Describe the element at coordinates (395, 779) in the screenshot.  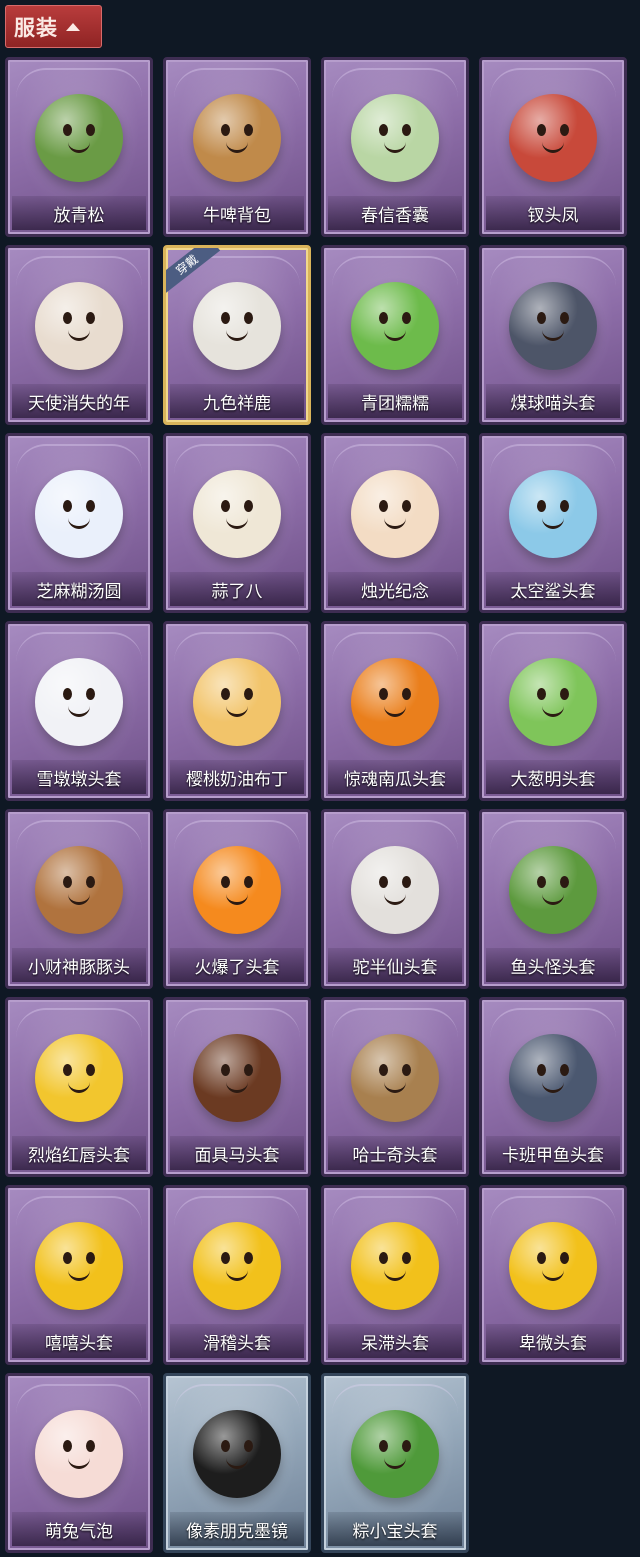
I see `costume-name: 惊魂南瓜头套` at that location.